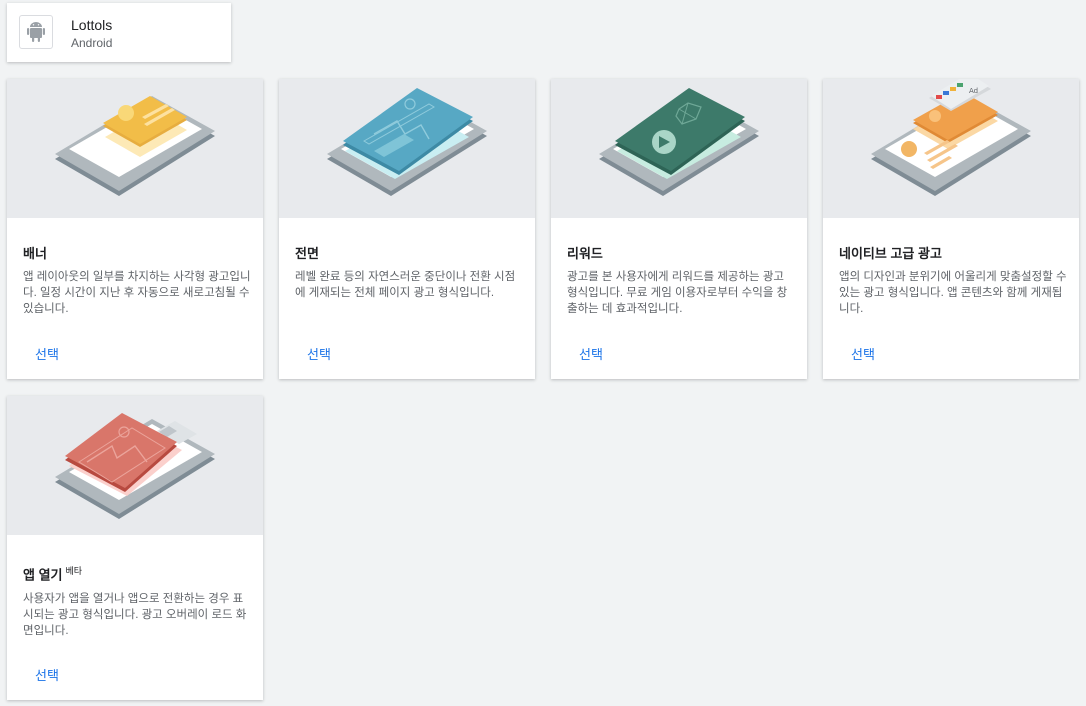 Image resolution: width=1086 pixels, height=706 pixels. Describe the element at coordinates (407, 148) in the screenshot. I see `interstitial-illustration` at that location.